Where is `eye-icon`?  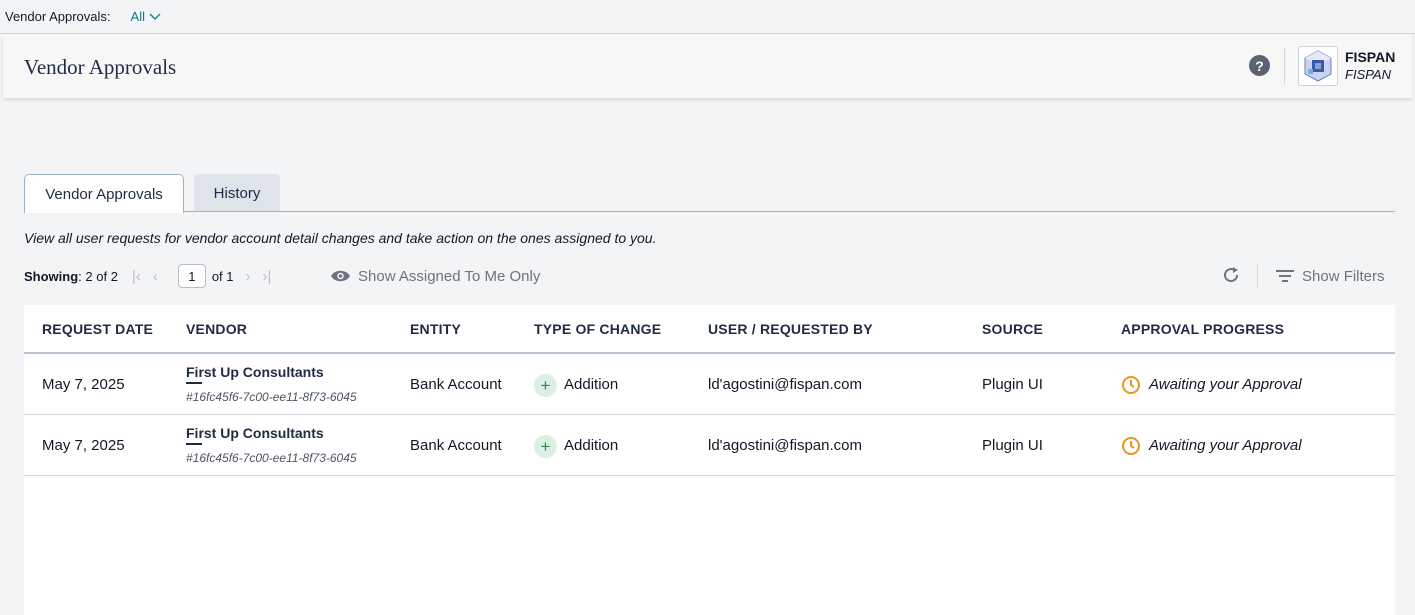
eye-icon is located at coordinates (340, 276).